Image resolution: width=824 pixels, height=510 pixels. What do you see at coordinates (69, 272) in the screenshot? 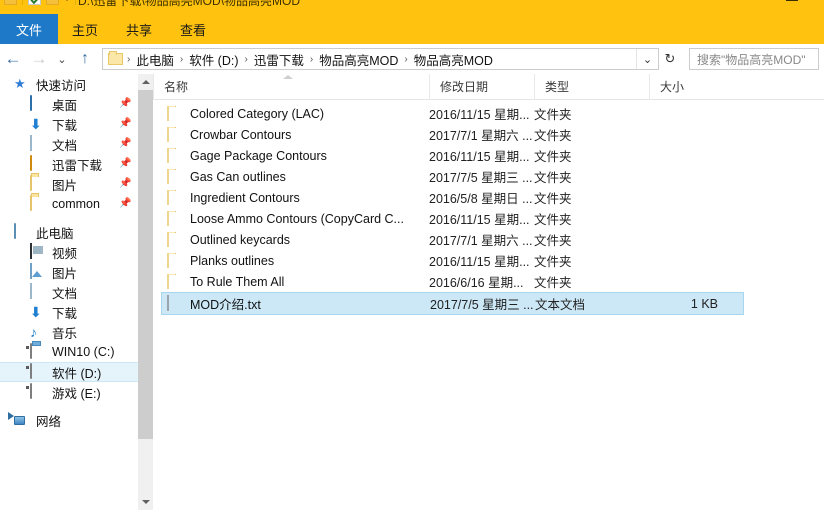
I see `sidebar-item-pictures-pc: 图片` at bounding box center [69, 272].